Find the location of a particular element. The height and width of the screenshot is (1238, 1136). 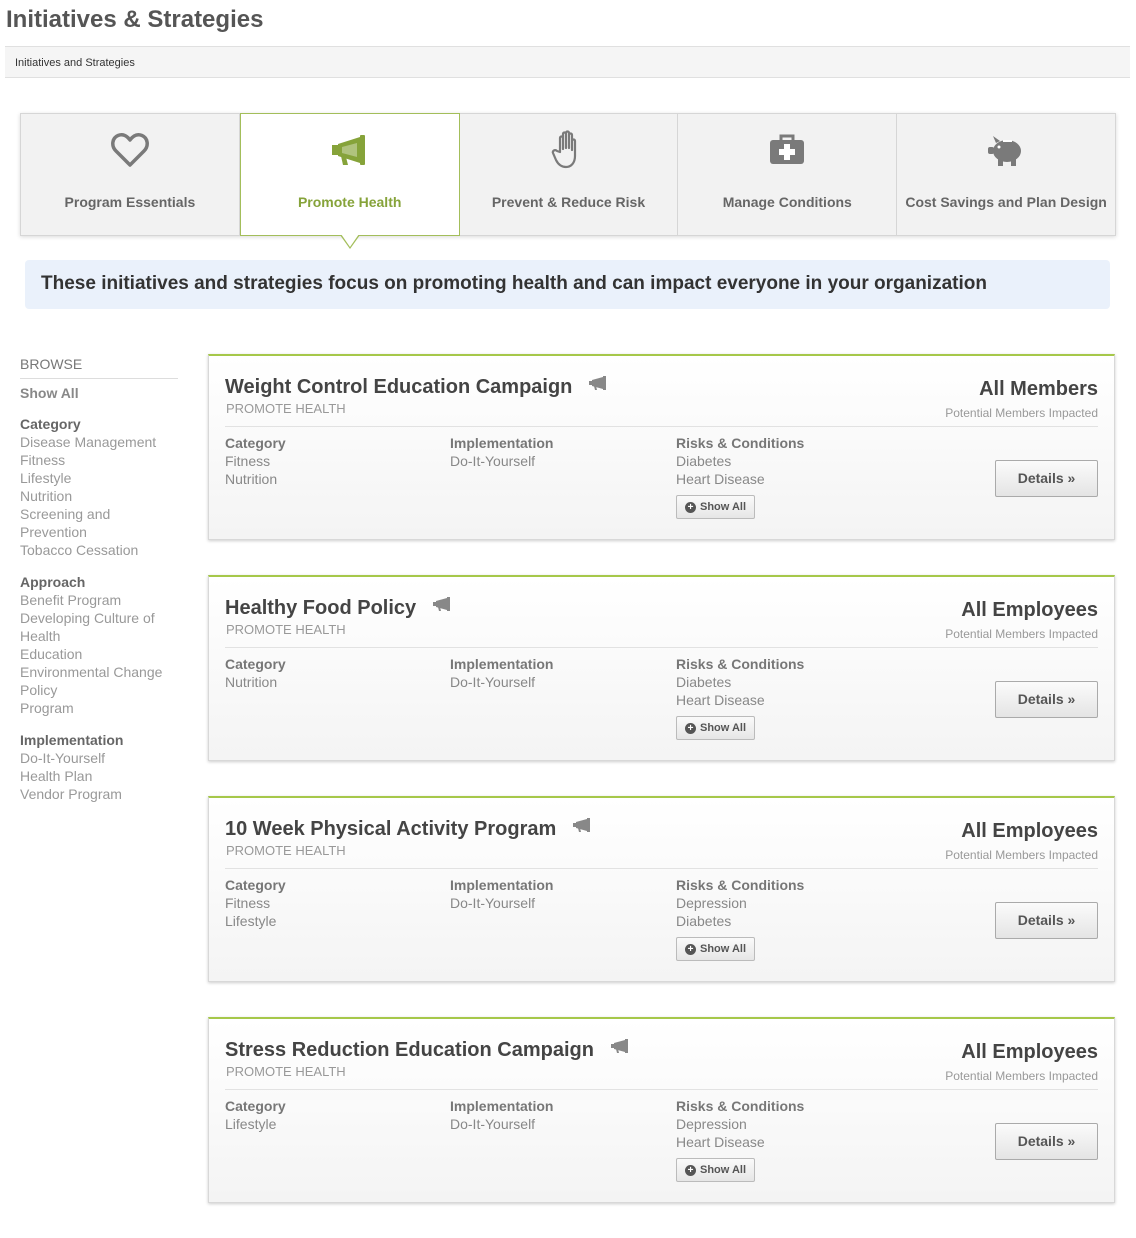

filter-benefit-program: Benefit Program is located at coordinates (100, 600).